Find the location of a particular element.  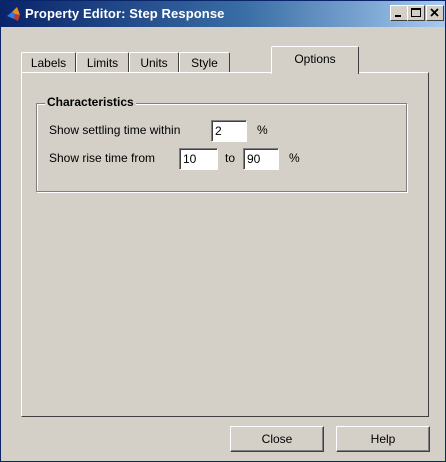

tab-options: Options is located at coordinates (315, 60).